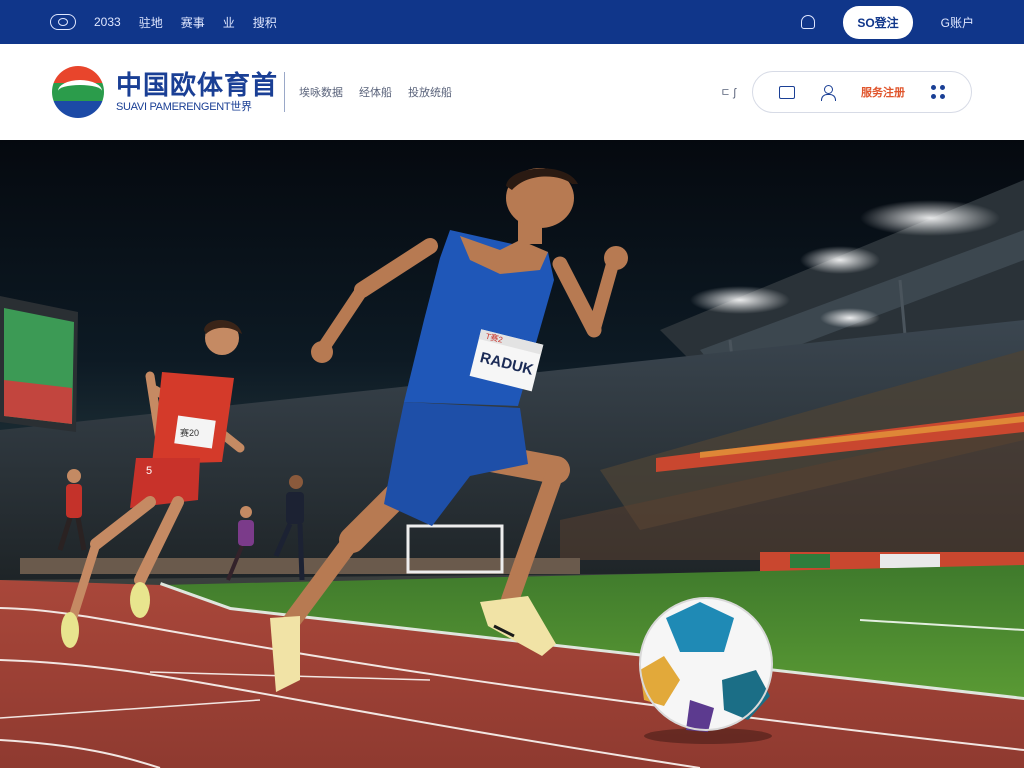 Image resolution: width=1024 pixels, height=768 pixels. Describe the element at coordinates (193, 22) in the screenshot. I see `topbar-link-2: 赛事` at that location.